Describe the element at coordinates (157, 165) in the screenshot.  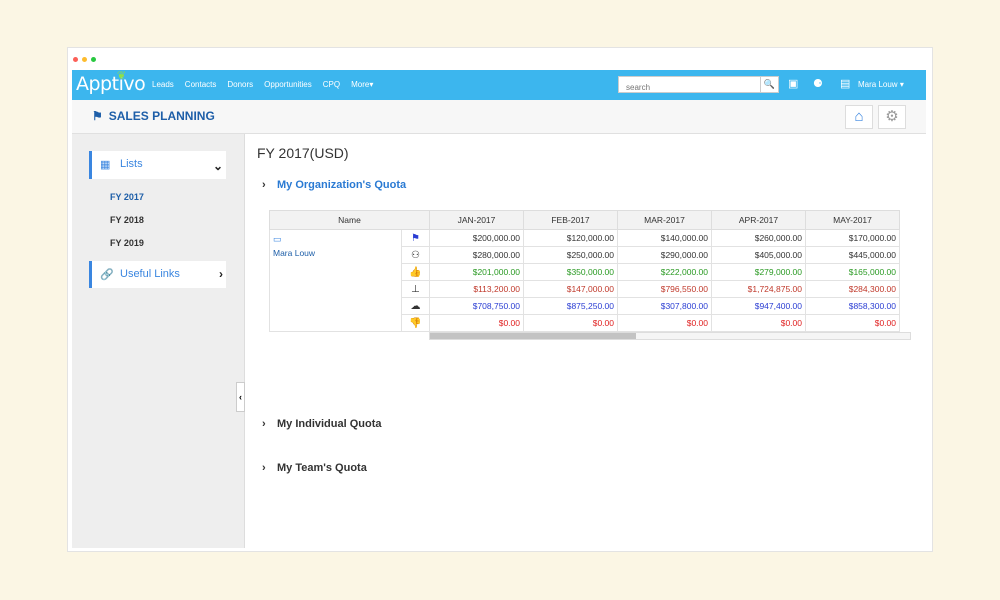
I see `lists-menu: ▦ Lists ⌄` at that location.